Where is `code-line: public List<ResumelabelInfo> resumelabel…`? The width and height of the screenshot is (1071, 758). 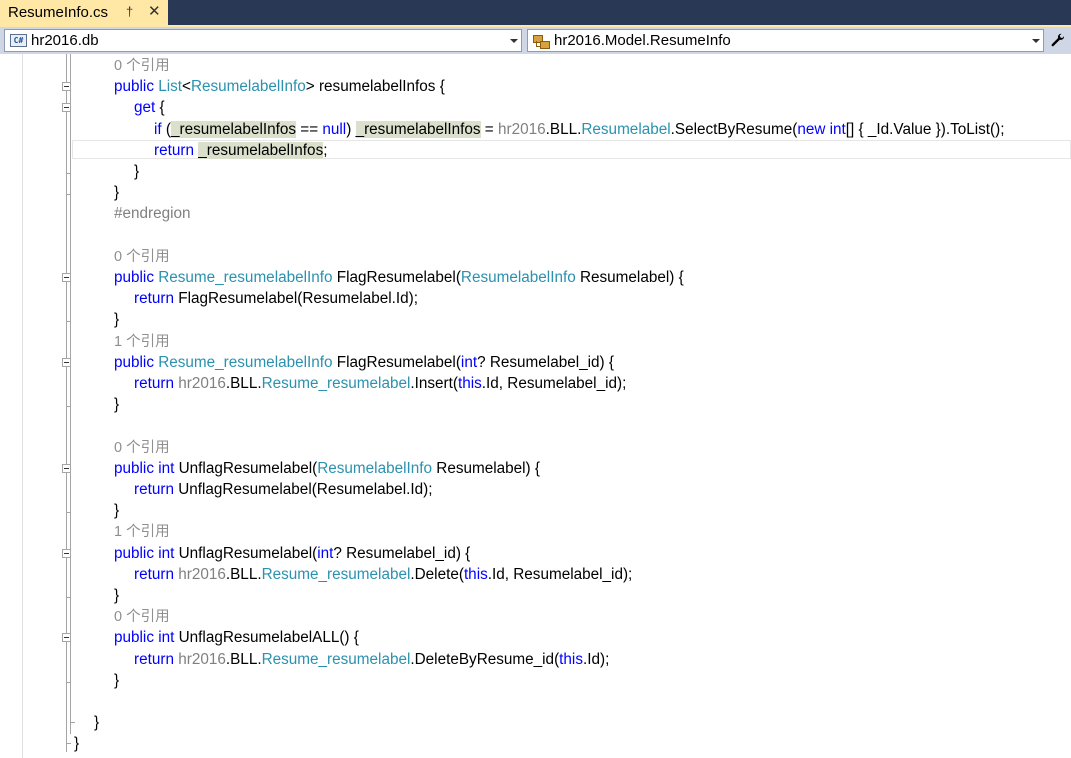
code-line: public List<ResumelabelInfo> resumelabel… is located at coordinates (535, 86).